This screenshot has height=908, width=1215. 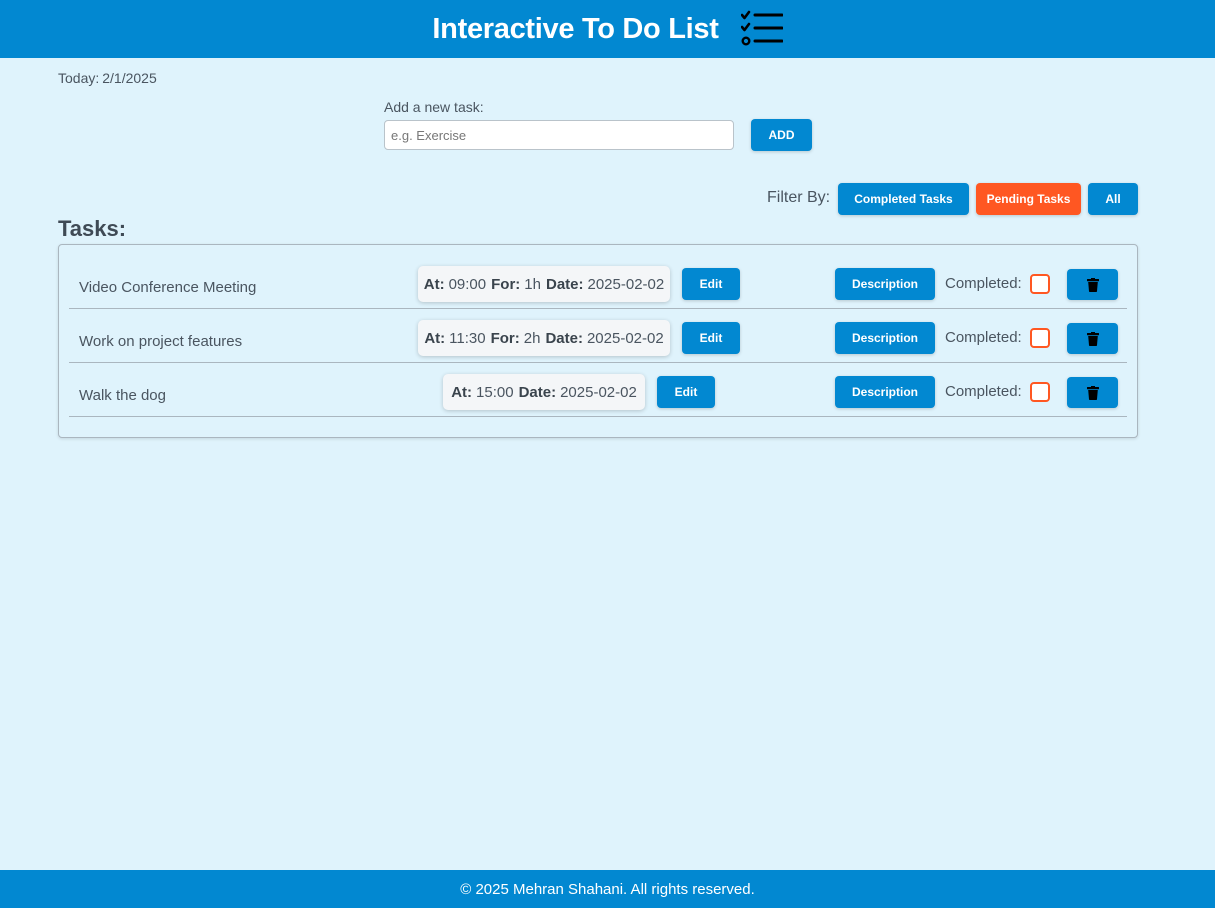 I want to click on task-schedule: At: 15:00 Date: 2025-02-02, so click(x=544, y=392).